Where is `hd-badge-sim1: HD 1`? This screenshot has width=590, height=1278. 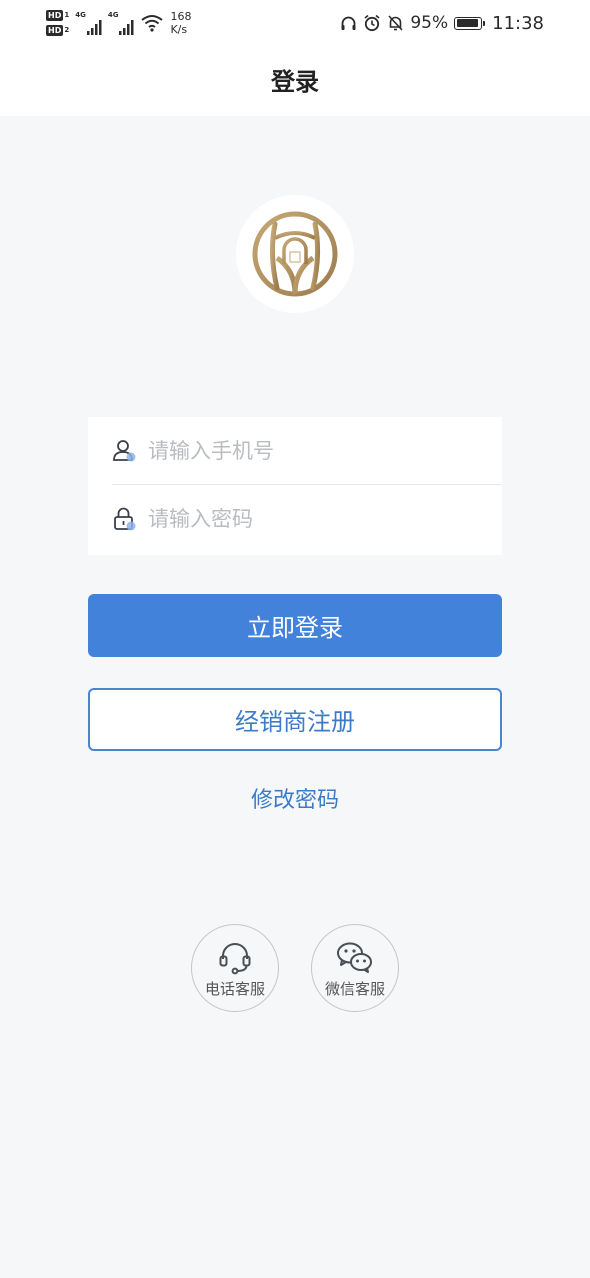 hd-badge-sim1: HD 1 is located at coordinates (58, 15).